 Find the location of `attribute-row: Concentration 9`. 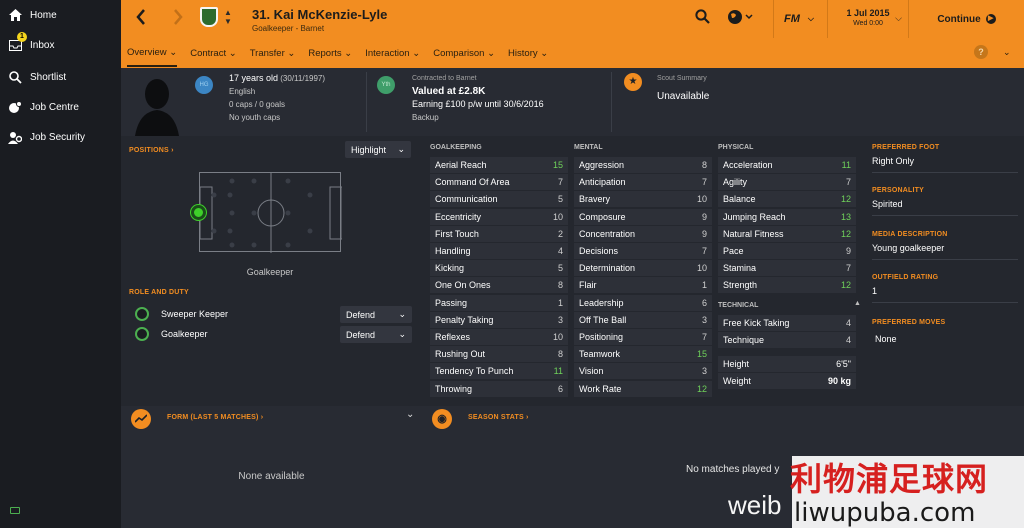

attribute-row: Concentration 9 is located at coordinates (643, 233).